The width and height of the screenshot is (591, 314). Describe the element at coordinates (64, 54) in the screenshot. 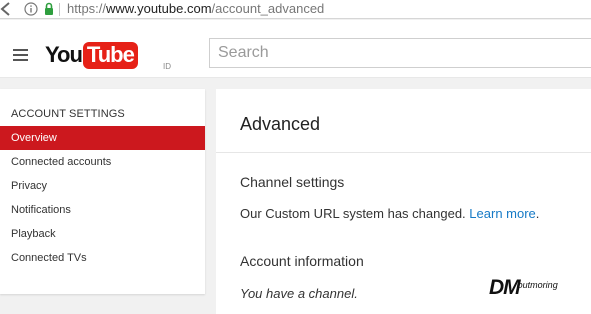

I see `logo-you-text: You` at that location.